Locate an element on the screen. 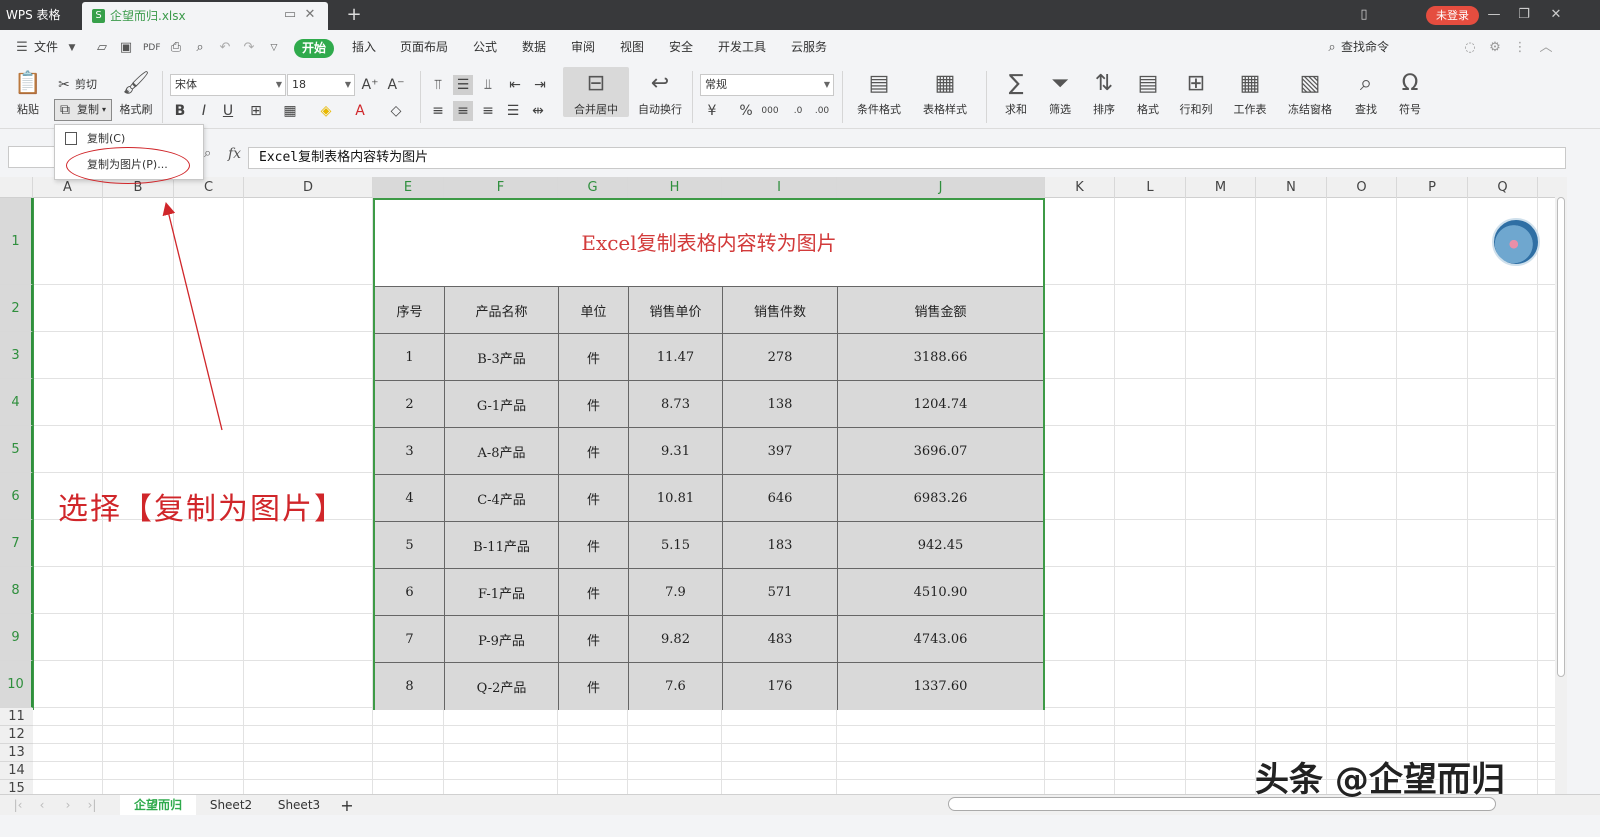 This screenshot has width=1600, height=837. table-cell: 1 is located at coordinates (410, 357).